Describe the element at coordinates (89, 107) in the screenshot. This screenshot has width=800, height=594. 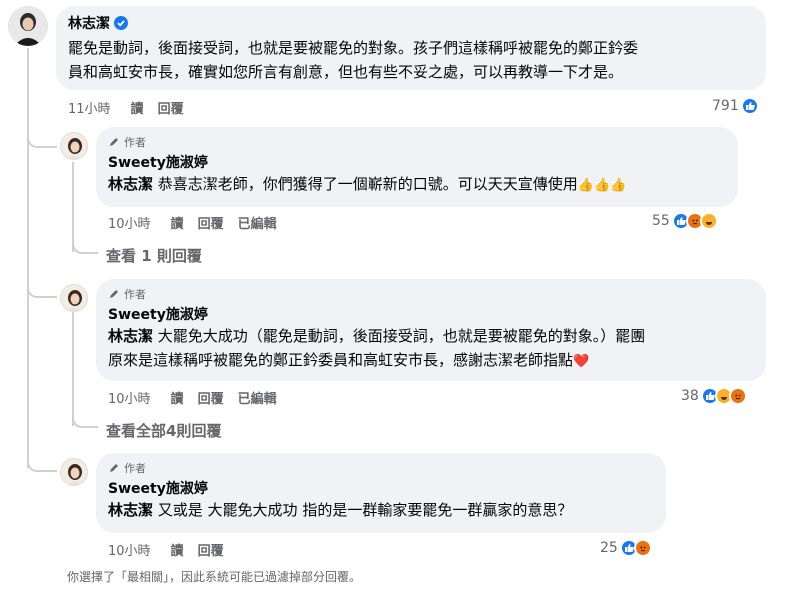
I see `comment-timestamp: 11小時` at that location.